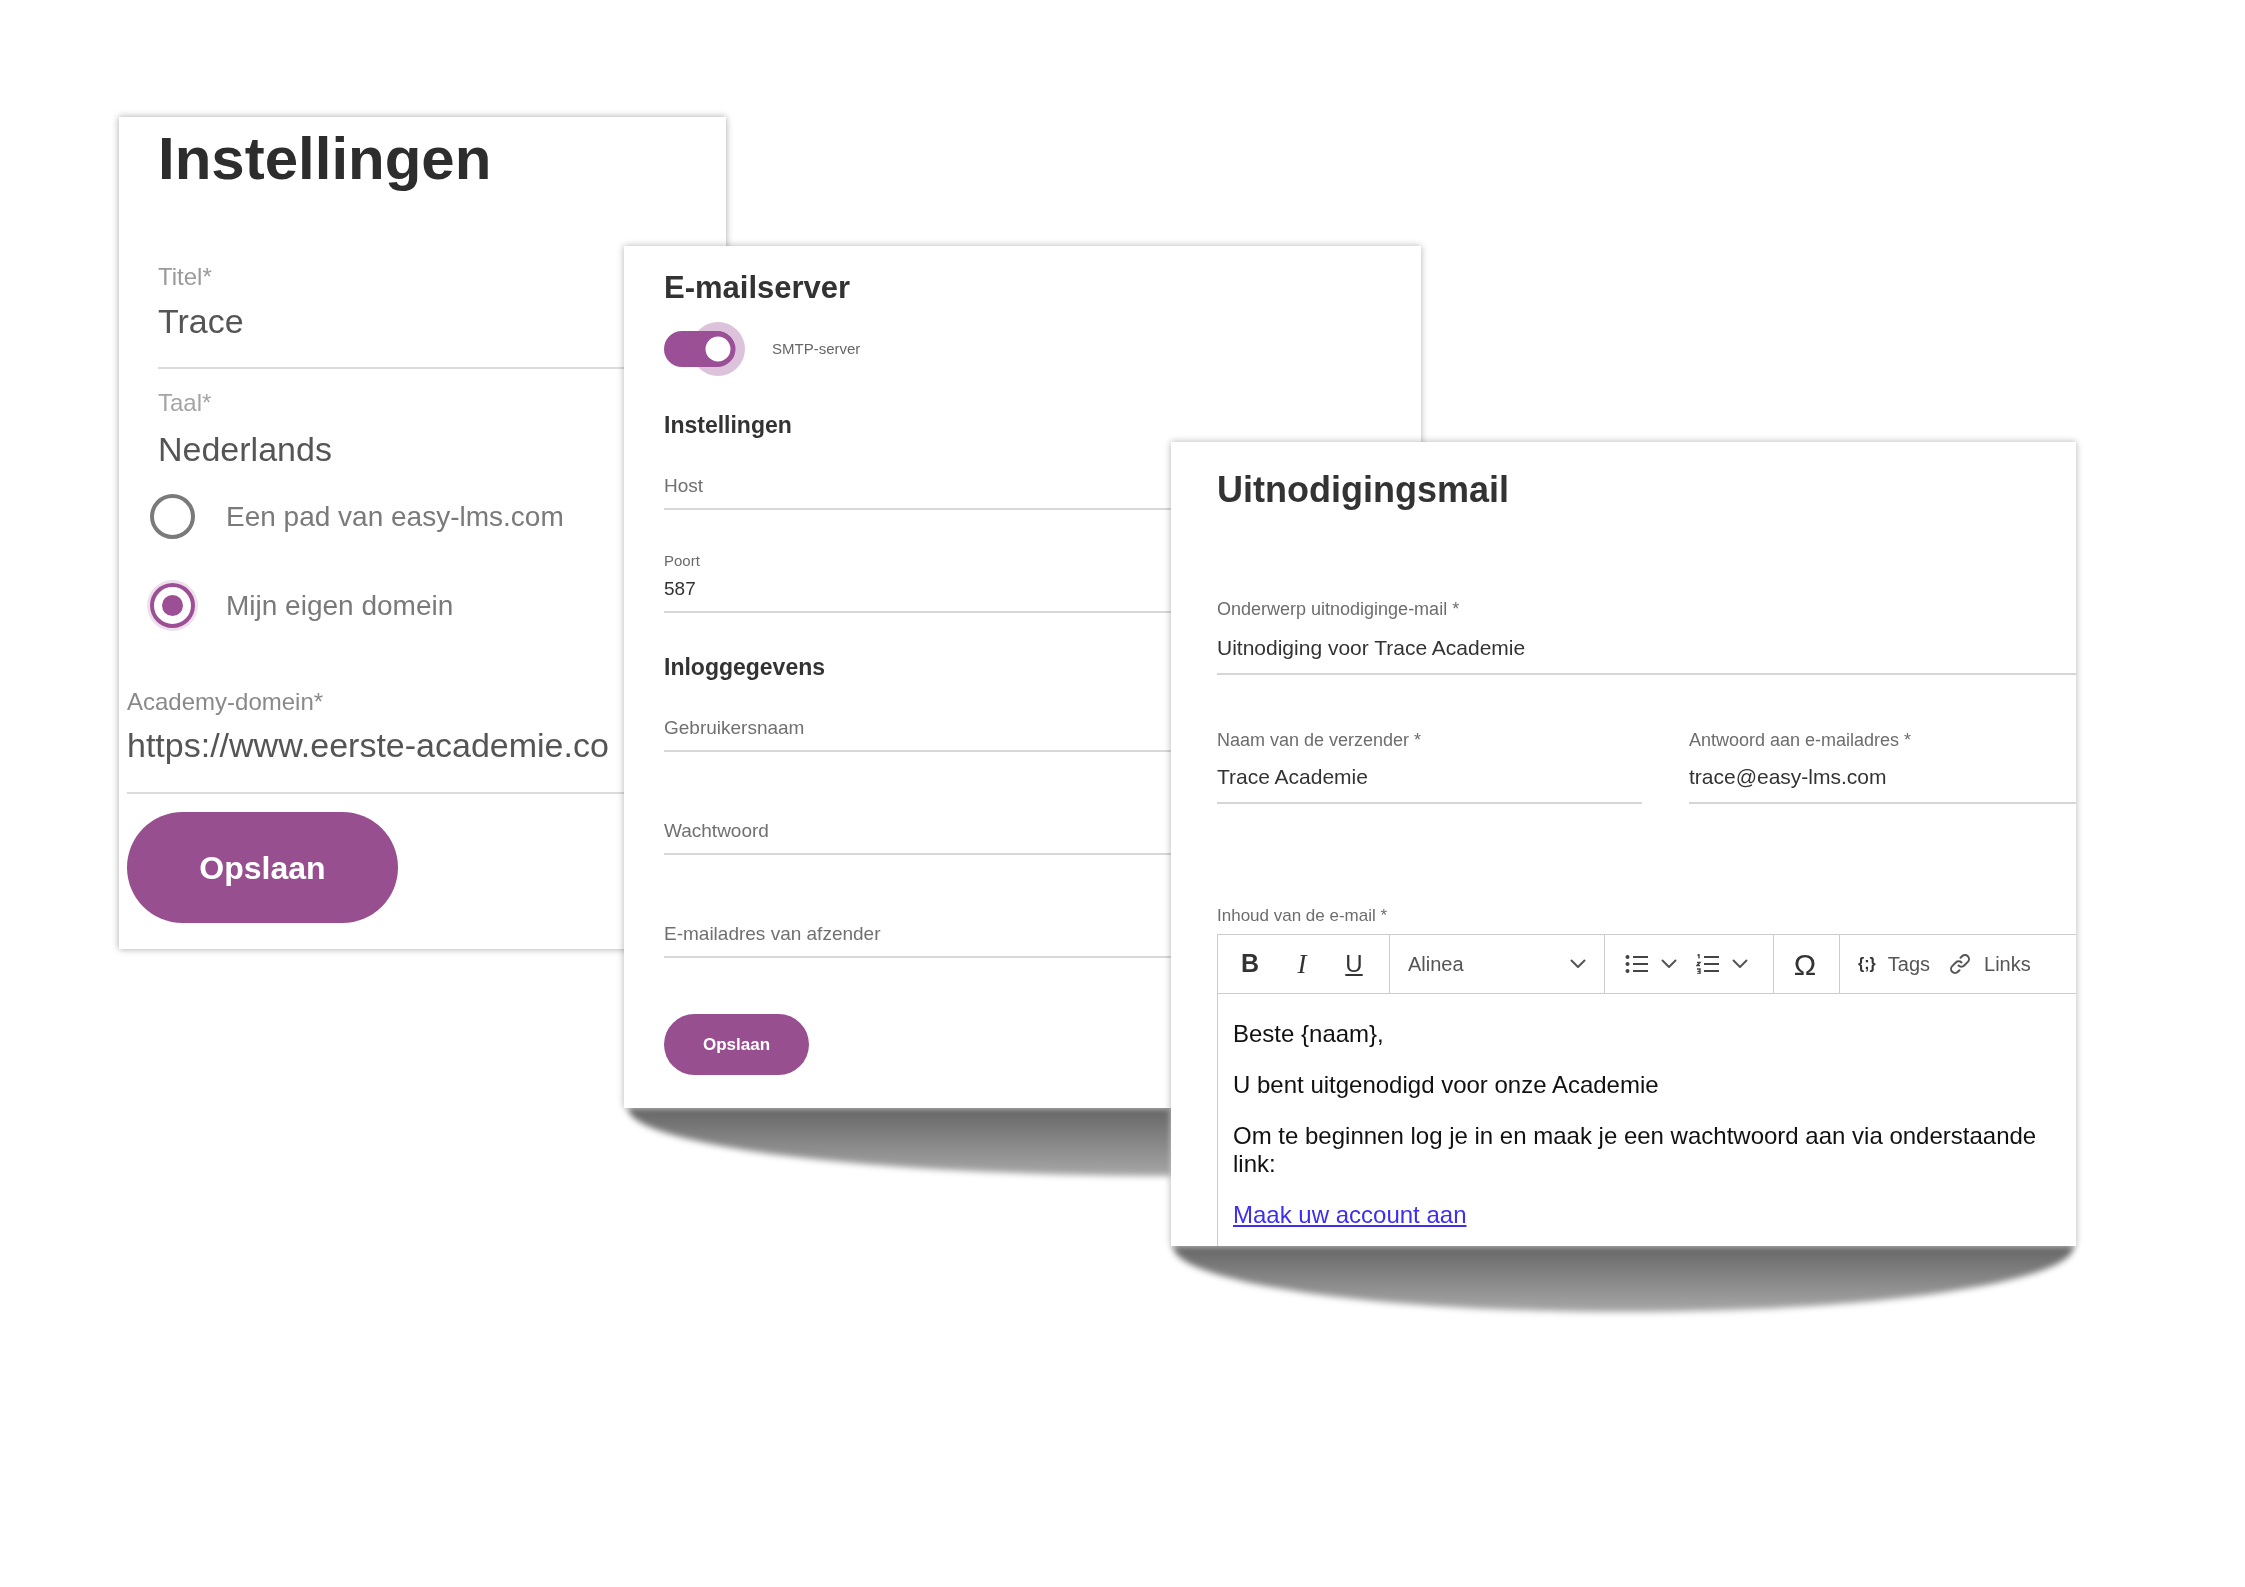 The width and height of the screenshot is (2245, 1587). What do you see at coordinates (917, 731) in the screenshot?
I see `text-field: Gebruikersnaam` at bounding box center [917, 731].